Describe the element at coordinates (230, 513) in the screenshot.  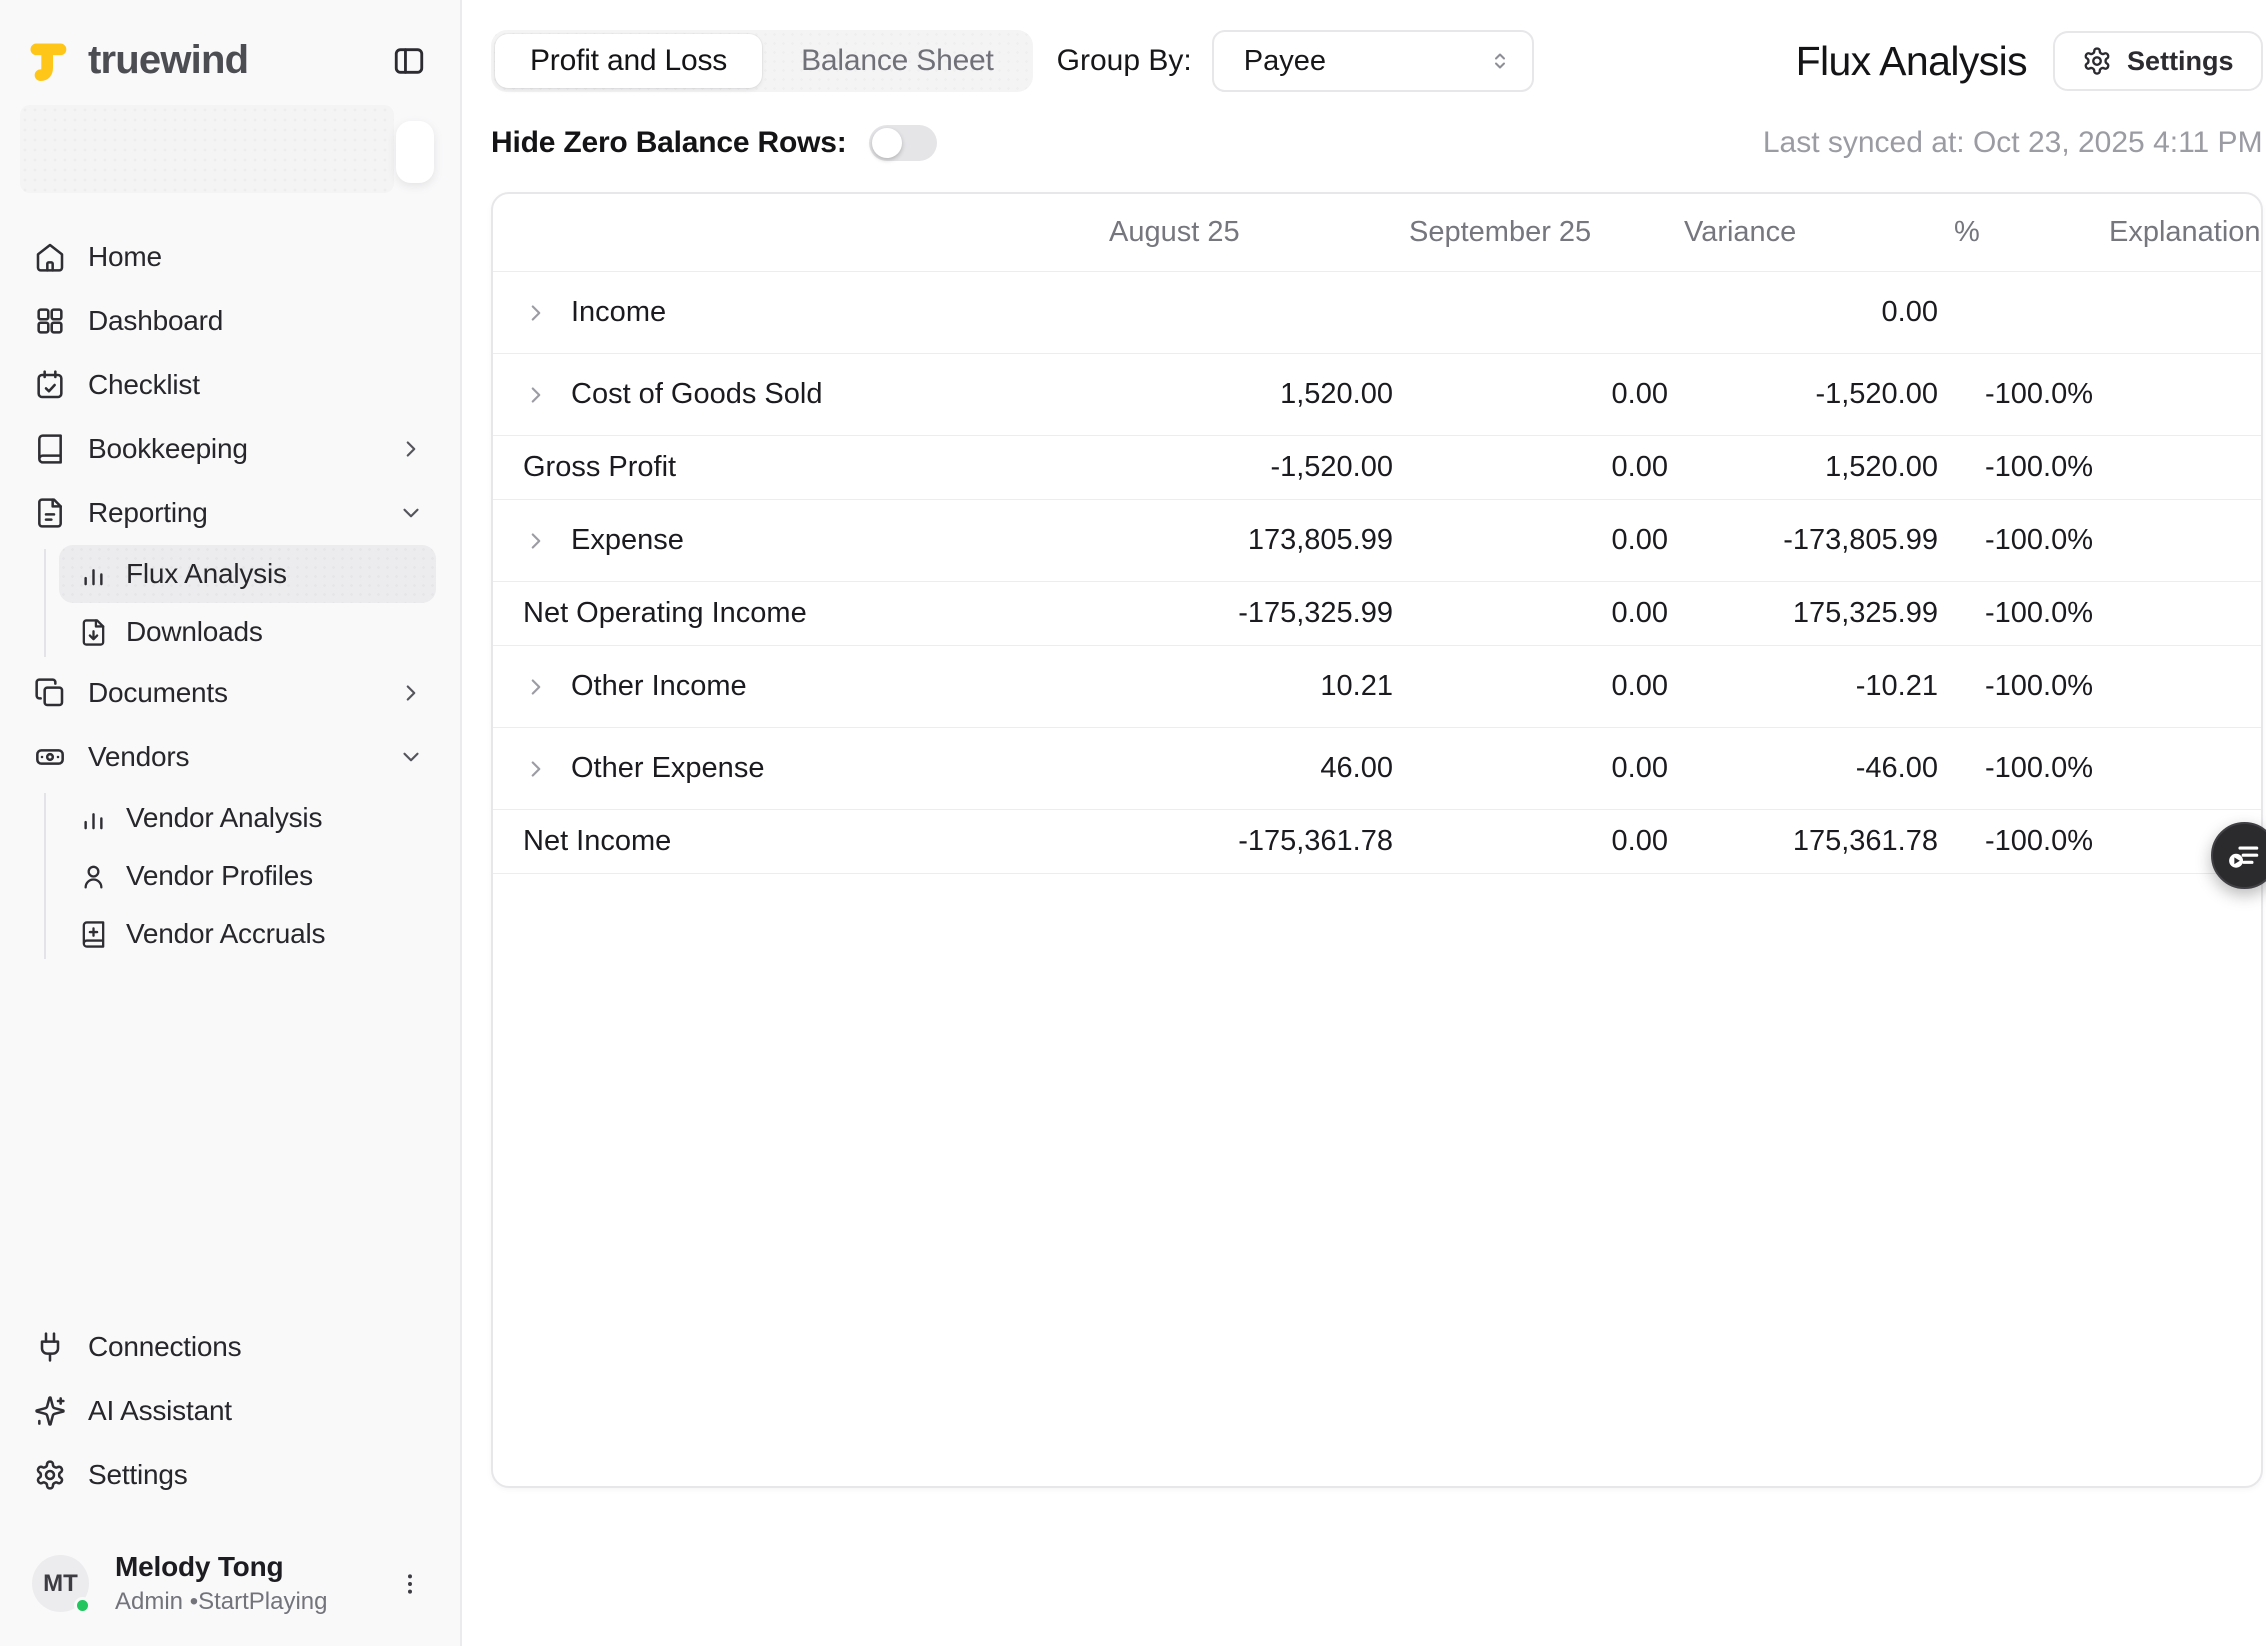
I see `sidebar-item-reporting: Reporting` at that location.